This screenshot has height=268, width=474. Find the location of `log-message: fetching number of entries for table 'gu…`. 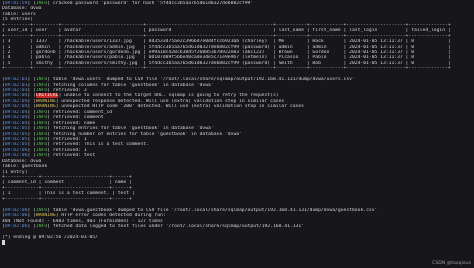

log-message: fetching number of entries for table 'gu… is located at coordinates (147, 134).